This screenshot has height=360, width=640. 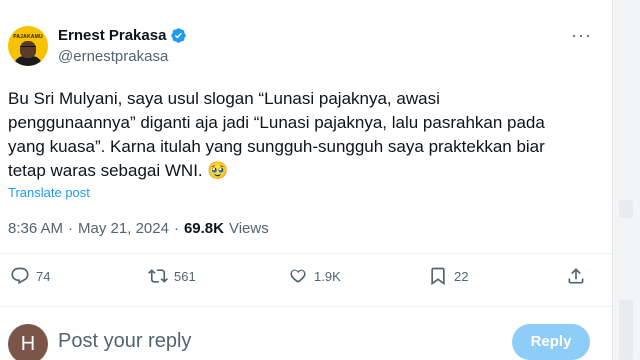 I want to click on author-avatar: PAJAKAMU, so click(x=28, y=46).